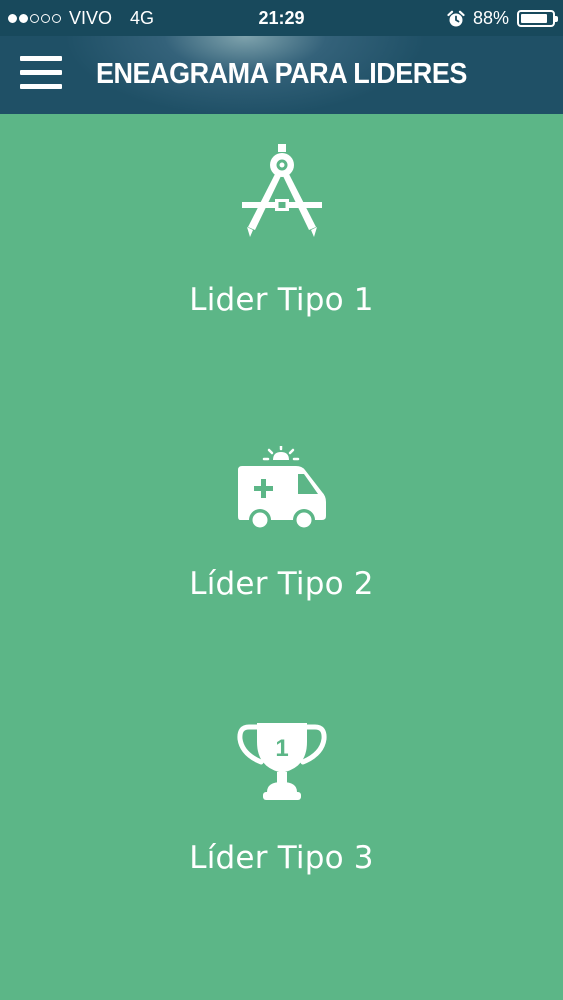  What do you see at coordinates (281, 300) in the screenshot?
I see `leader-type-1-label: Lider Tipo 1` at bounding box center [281, 300].